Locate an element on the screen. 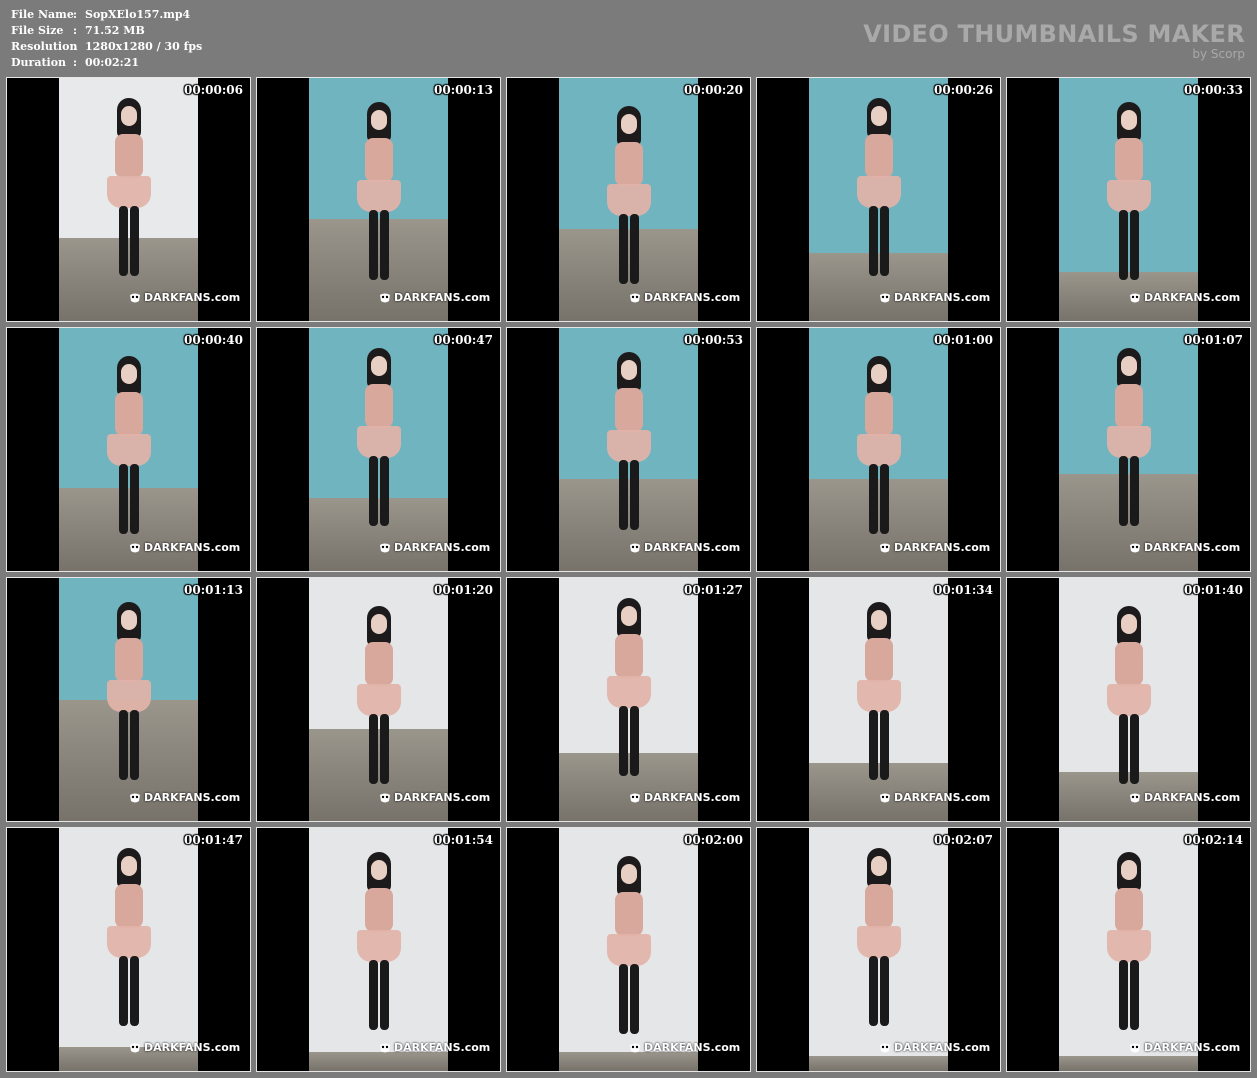 This screenshot has height=1078, width=1257. video-thumbnail: 00:00:47 DARKFANS.com is located at coordinates (378, 449).